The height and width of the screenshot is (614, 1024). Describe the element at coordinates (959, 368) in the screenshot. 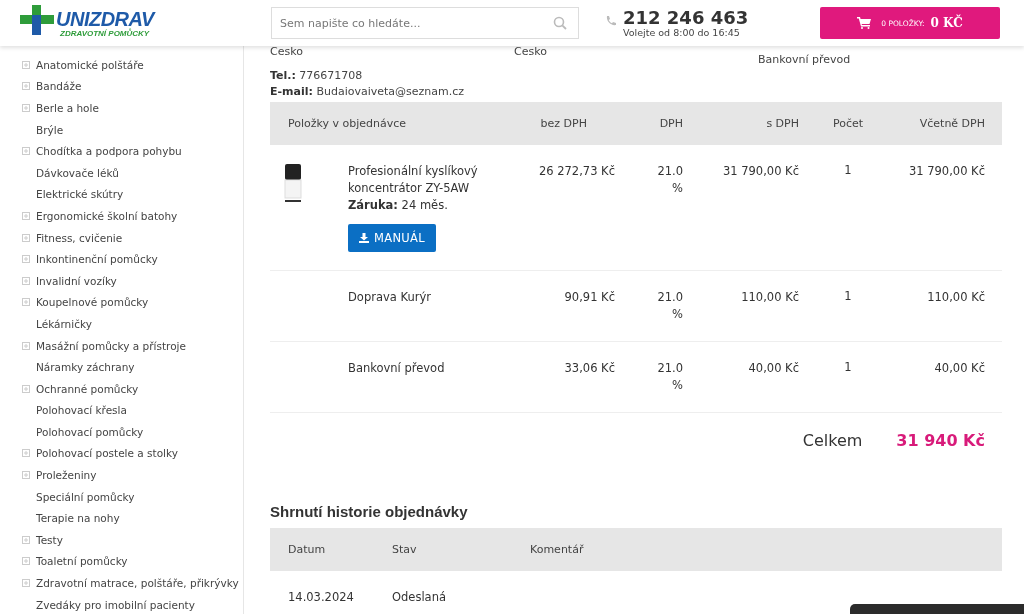

I see `line-total: 40,00 Kč` at that location.